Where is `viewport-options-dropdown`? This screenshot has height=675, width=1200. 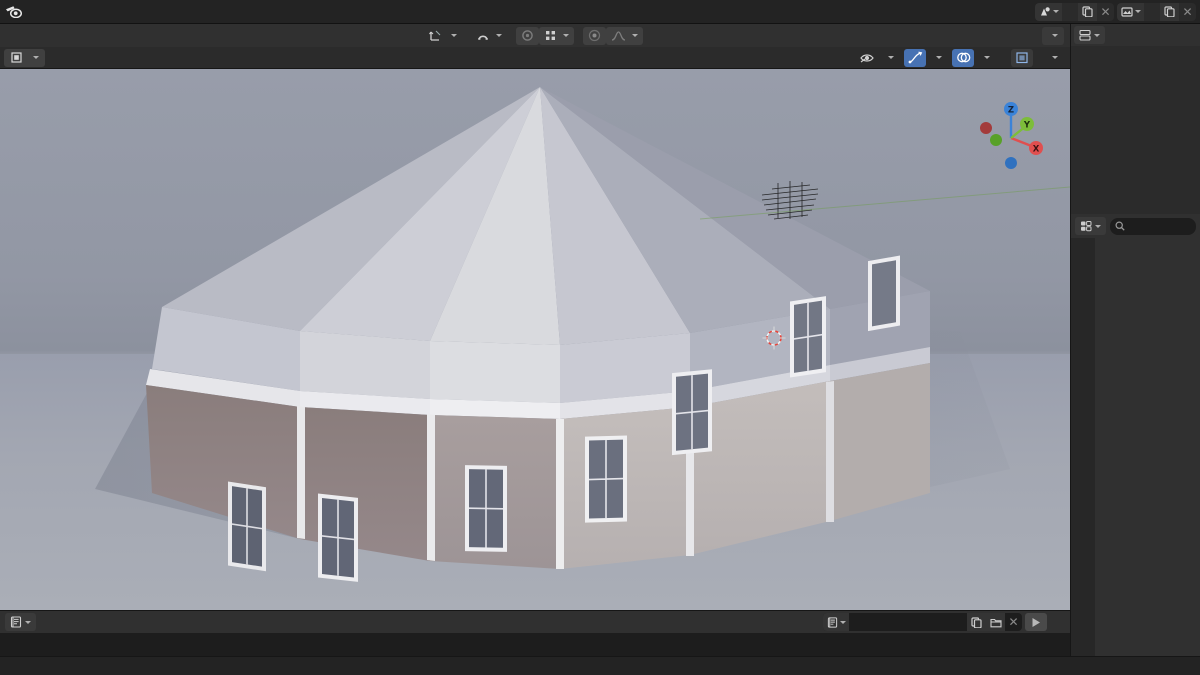 viewport-options-dropdown is located at coordinates (1053, 35).